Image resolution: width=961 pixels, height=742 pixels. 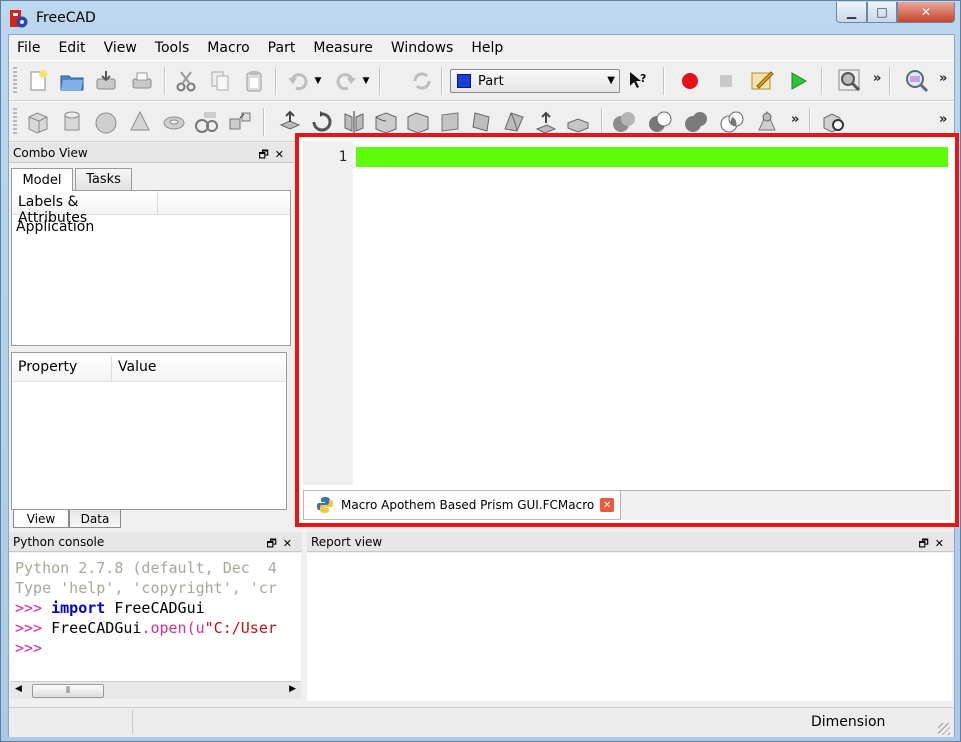 I want to click on column-header-labels: Labels & Attributes, so click(x=85, y=208).